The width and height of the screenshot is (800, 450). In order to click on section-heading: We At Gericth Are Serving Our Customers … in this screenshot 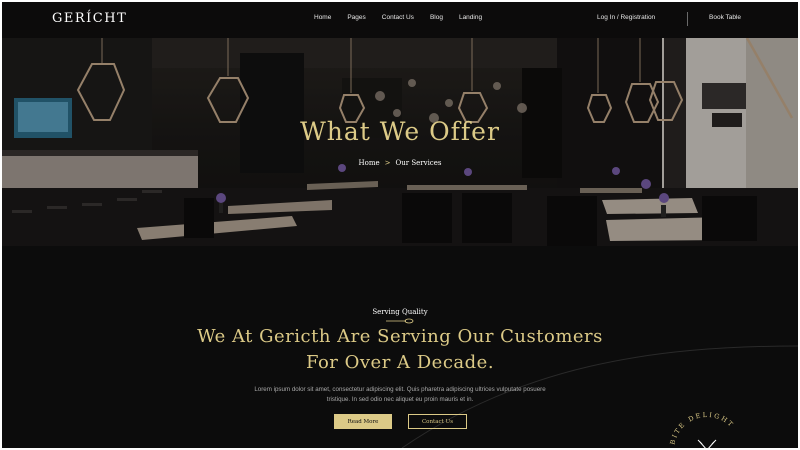, I will do `click(400, 350)`.